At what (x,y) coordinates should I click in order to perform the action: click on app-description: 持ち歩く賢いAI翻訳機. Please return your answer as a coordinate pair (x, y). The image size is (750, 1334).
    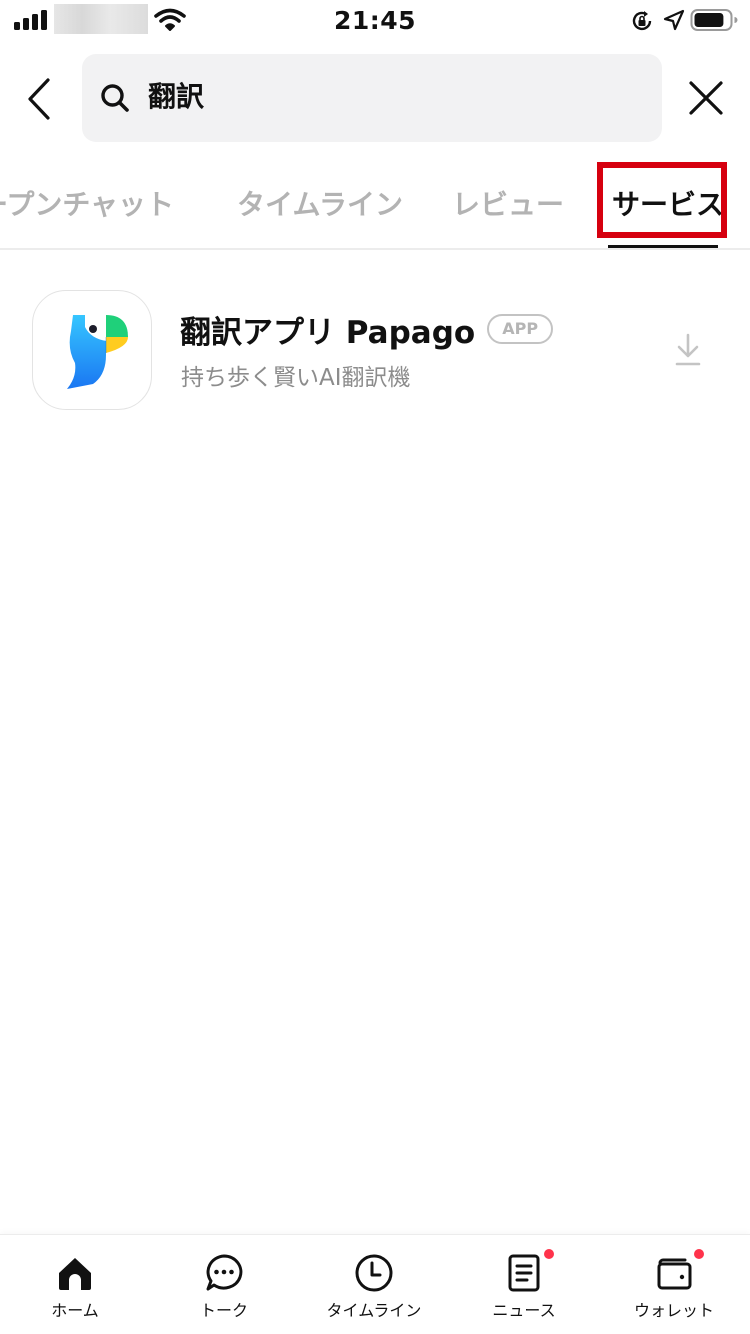
    Looking at the image, I should click on (296, 378).